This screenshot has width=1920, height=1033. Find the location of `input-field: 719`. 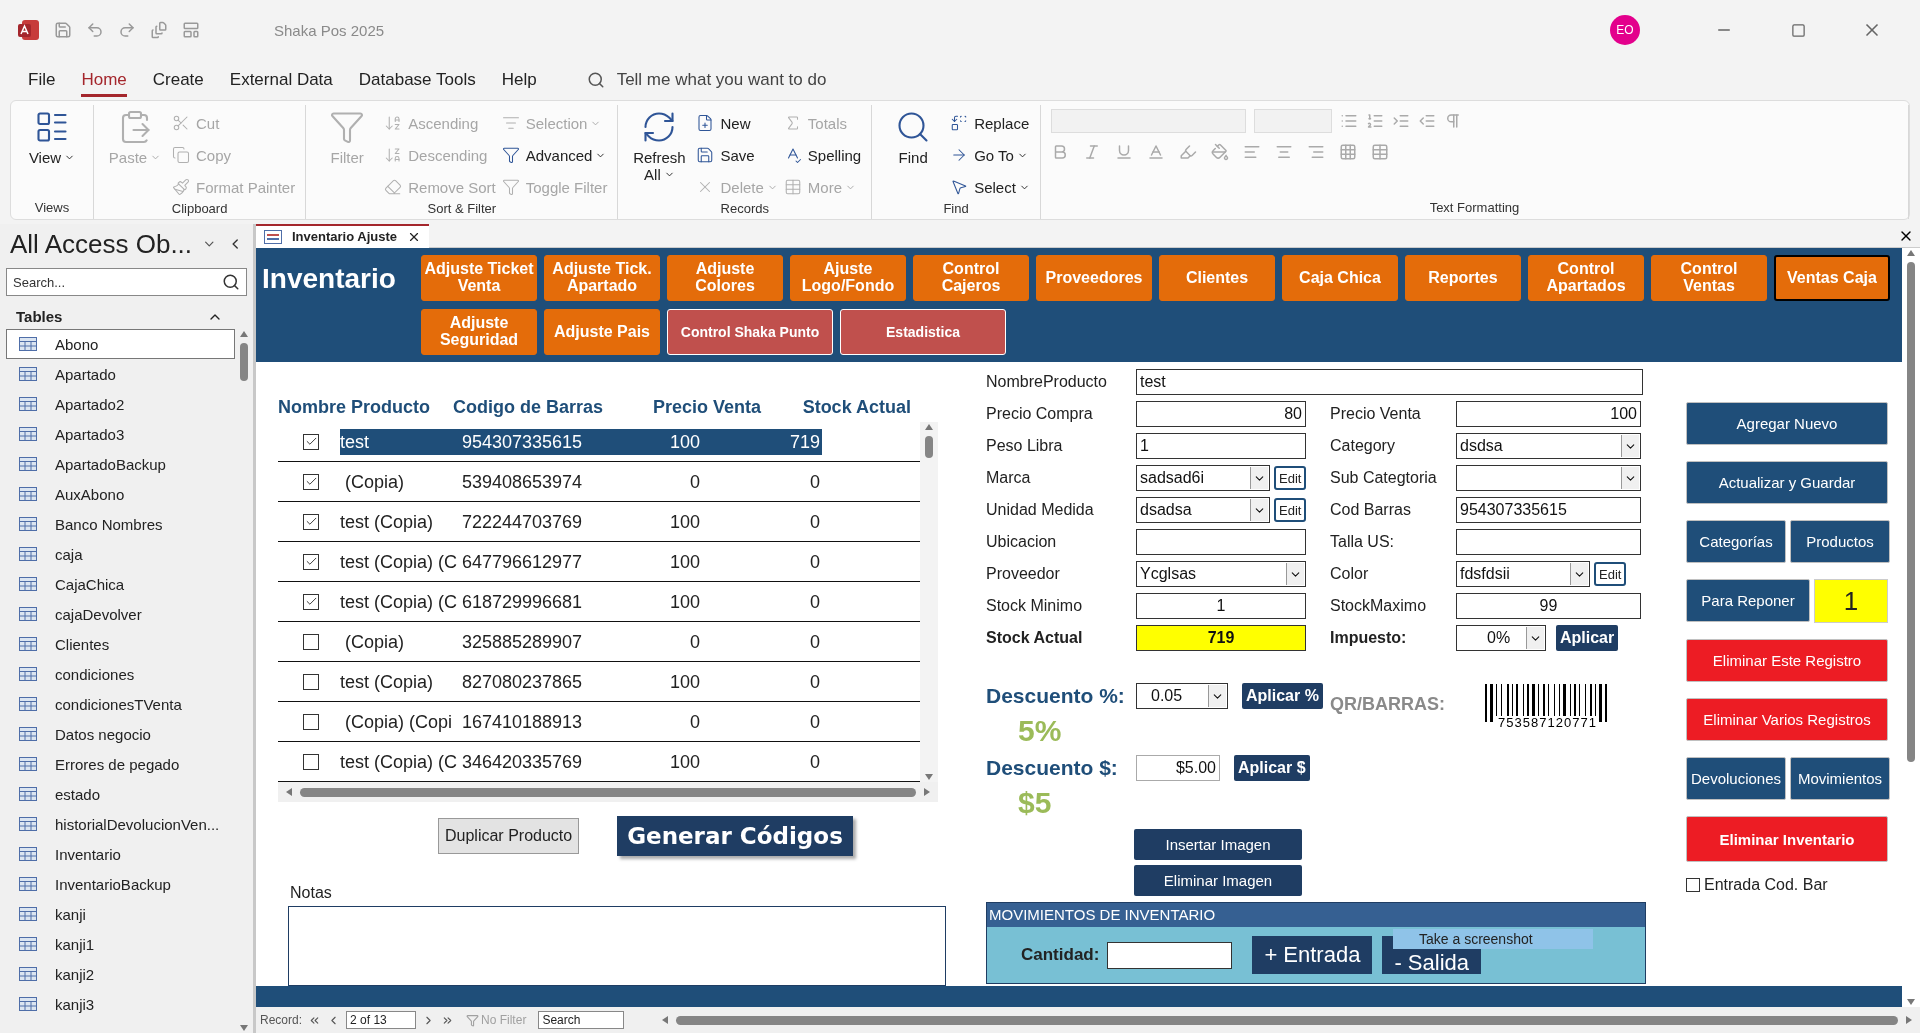

input-field: 719 is located at coordinates (1221, 638).